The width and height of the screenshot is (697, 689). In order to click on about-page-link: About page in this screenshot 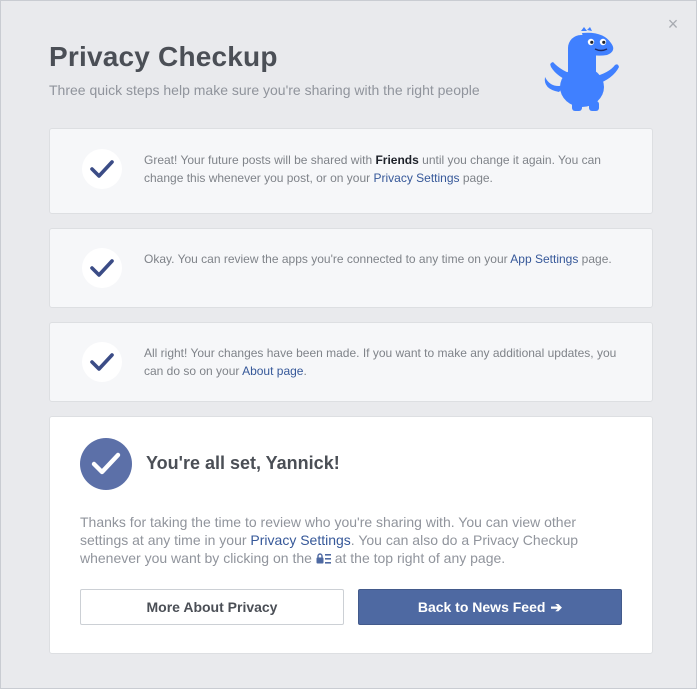, I will do `click(272, 371)`.